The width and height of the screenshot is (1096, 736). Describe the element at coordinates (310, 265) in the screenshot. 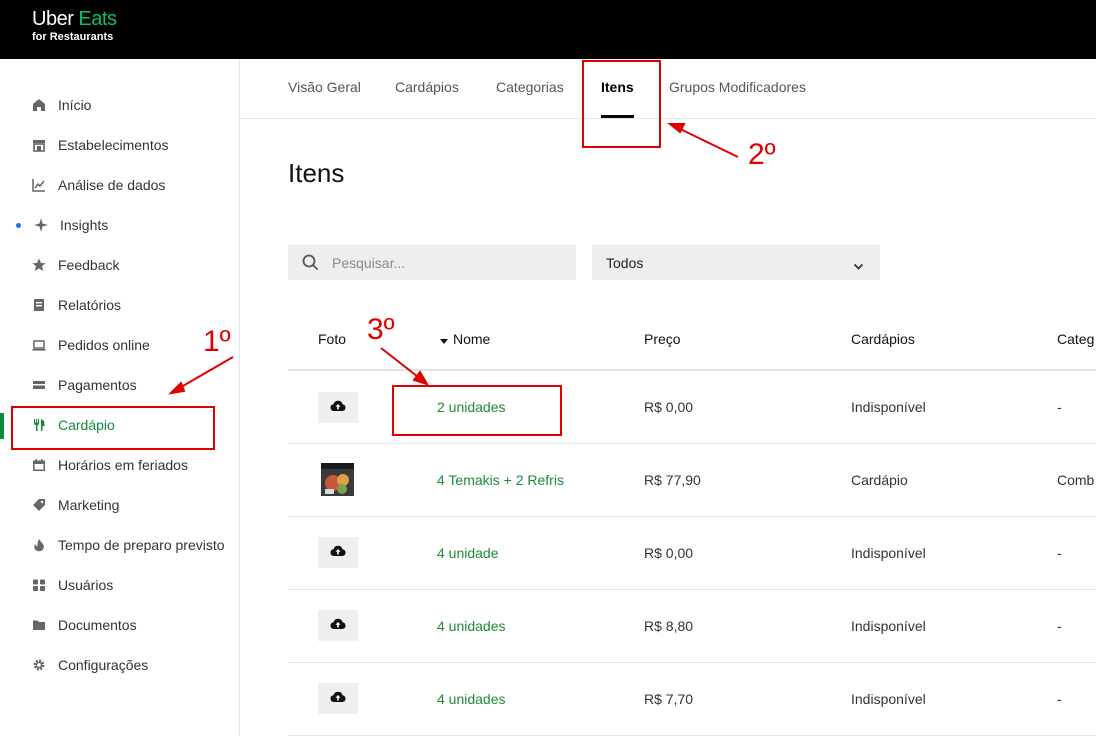

I see `search-icon` at that location.